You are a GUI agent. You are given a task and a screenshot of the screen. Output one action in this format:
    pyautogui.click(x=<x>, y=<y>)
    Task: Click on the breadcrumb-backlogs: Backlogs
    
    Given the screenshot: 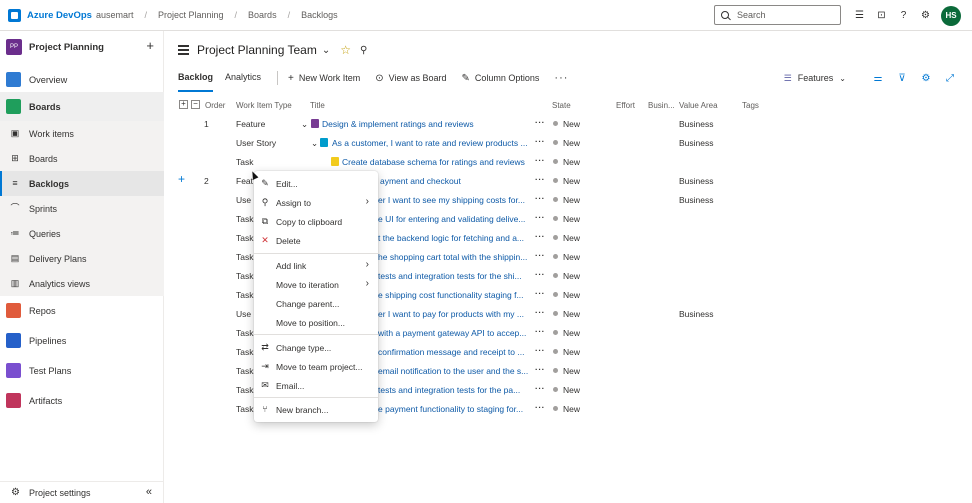 What is the action you would take?
    pyautogui.click(x=319, y=15)
    